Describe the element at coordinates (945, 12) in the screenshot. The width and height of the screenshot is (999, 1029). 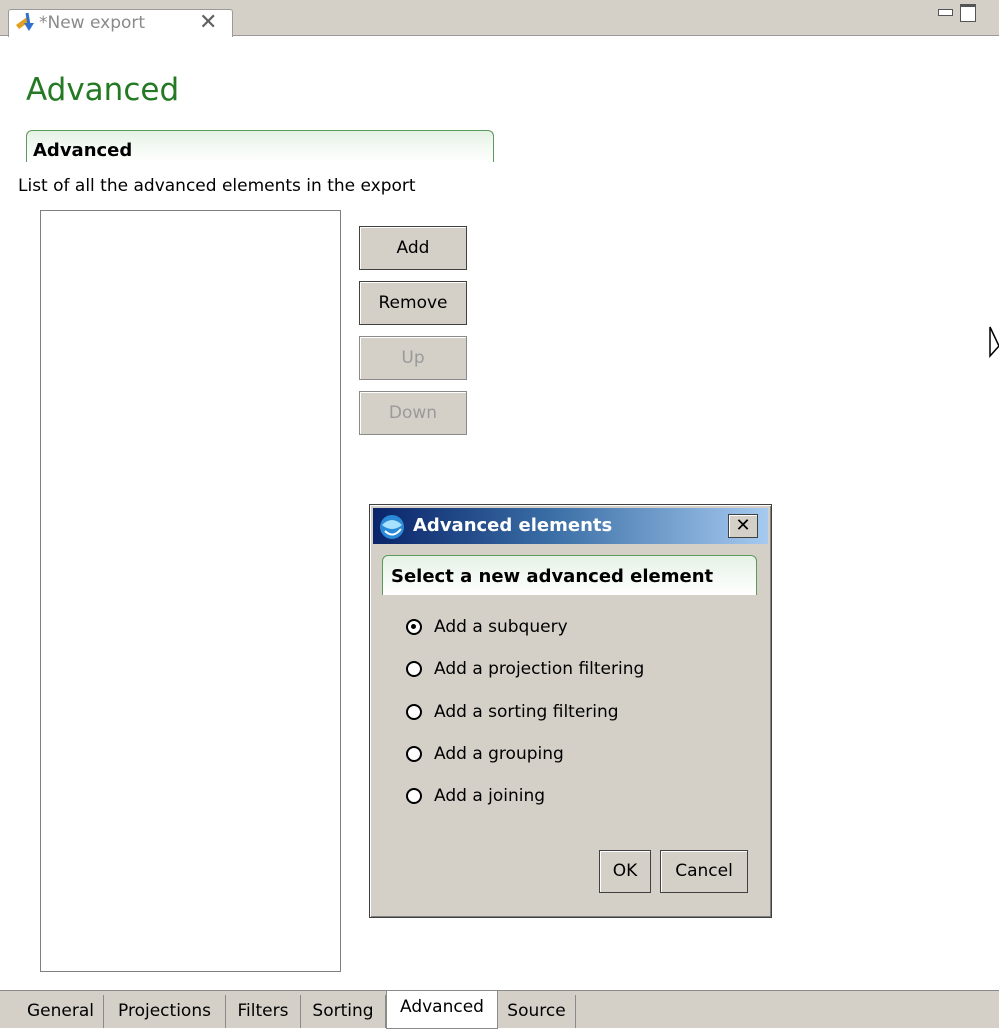
I see `minimize-icon` at that location.